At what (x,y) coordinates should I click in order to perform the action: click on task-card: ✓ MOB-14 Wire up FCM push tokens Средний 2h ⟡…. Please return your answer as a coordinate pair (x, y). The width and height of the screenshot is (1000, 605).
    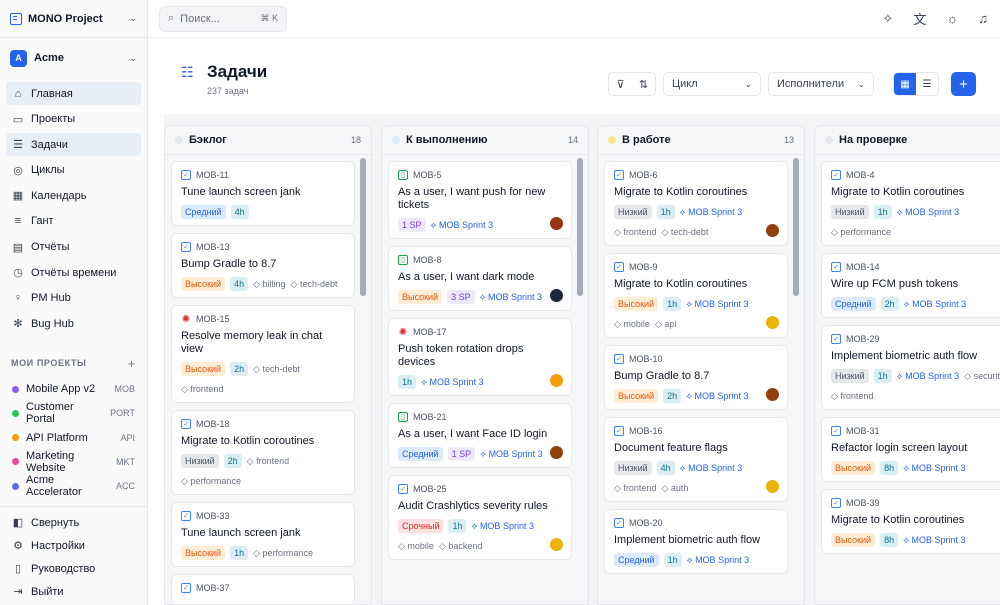
    Looking at the image, I should click on (910, 285).